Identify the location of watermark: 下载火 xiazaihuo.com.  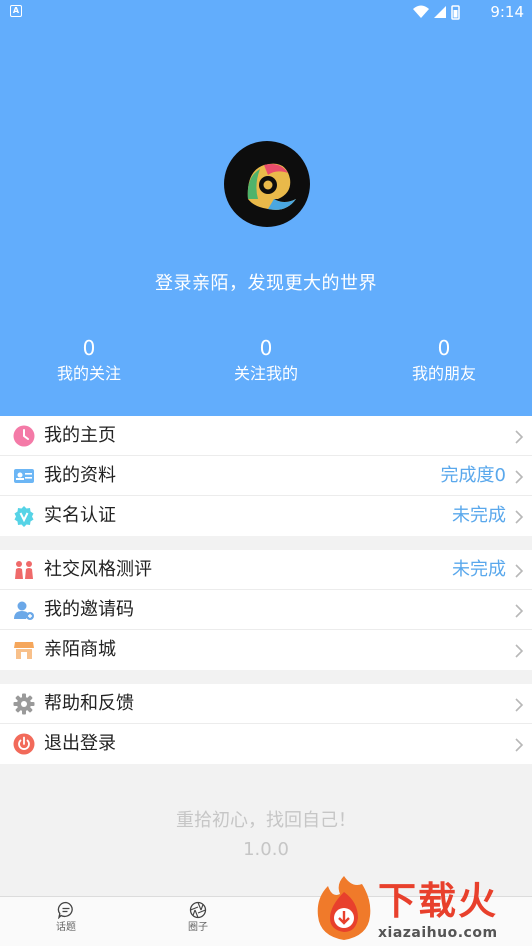
(422, 910).